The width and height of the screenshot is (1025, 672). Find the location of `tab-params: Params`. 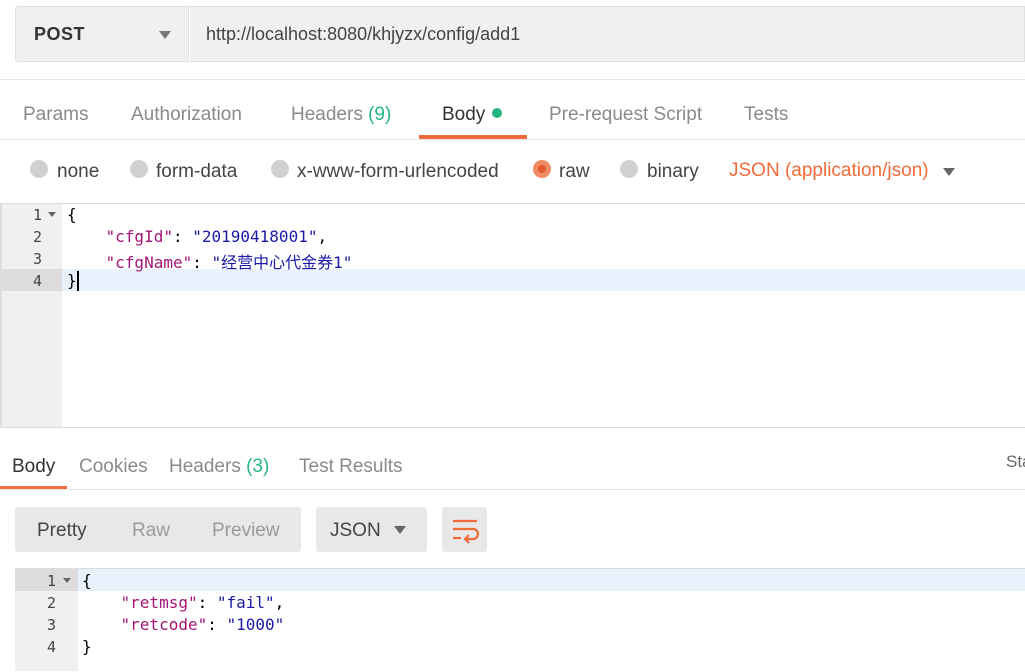

tab-params: Params is located at coordinates (55, 115).